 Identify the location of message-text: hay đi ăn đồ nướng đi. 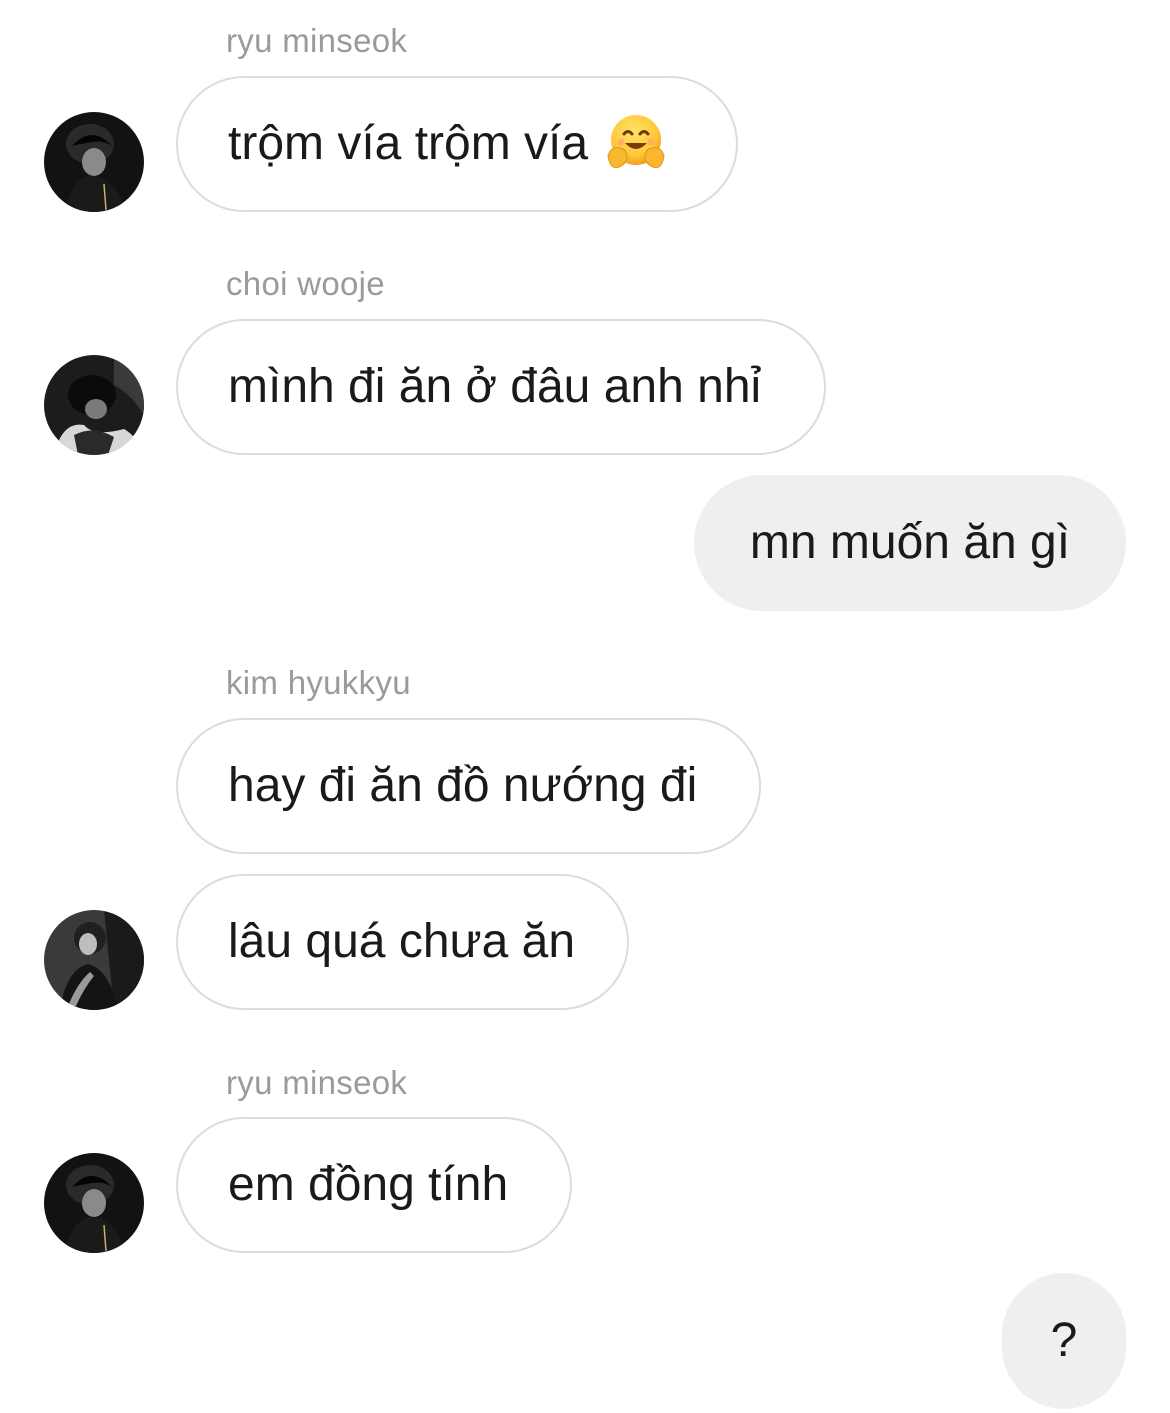
(463, 785).